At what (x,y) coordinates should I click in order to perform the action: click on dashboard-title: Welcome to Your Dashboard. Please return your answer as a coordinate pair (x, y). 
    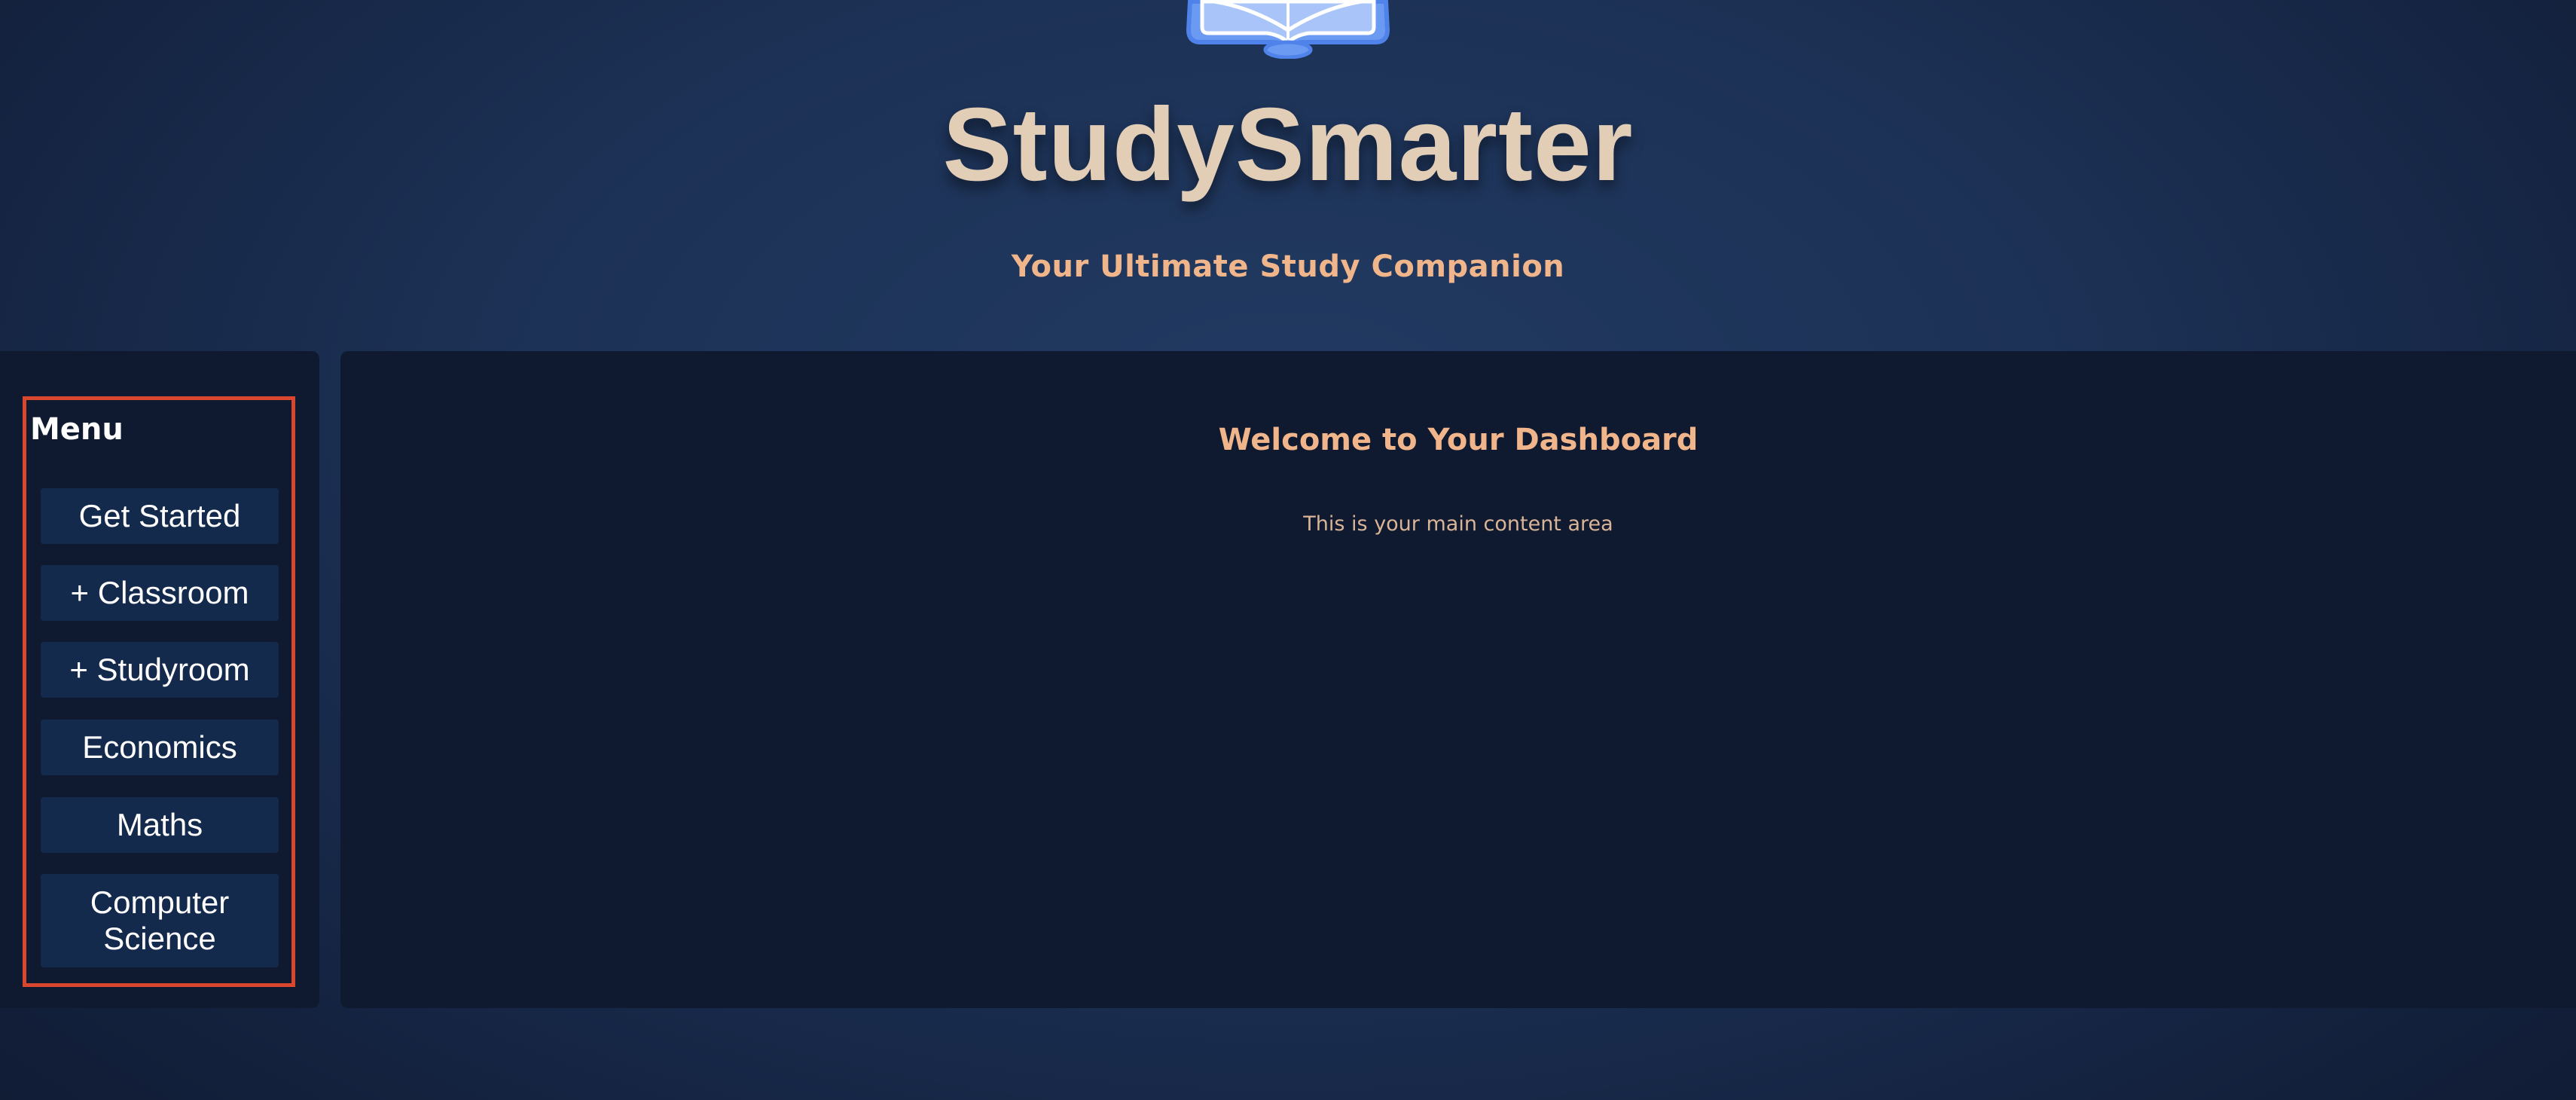
    Looking at the image, I should click on (1459, 440).